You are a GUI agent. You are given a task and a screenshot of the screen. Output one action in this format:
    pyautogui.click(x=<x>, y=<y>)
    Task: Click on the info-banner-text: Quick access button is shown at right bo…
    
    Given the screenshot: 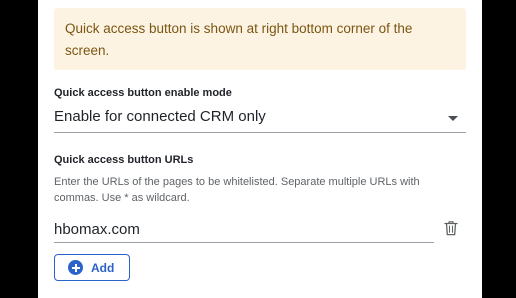 What is the action you would take?
    pyautogui.click(x=239, y=39)
    